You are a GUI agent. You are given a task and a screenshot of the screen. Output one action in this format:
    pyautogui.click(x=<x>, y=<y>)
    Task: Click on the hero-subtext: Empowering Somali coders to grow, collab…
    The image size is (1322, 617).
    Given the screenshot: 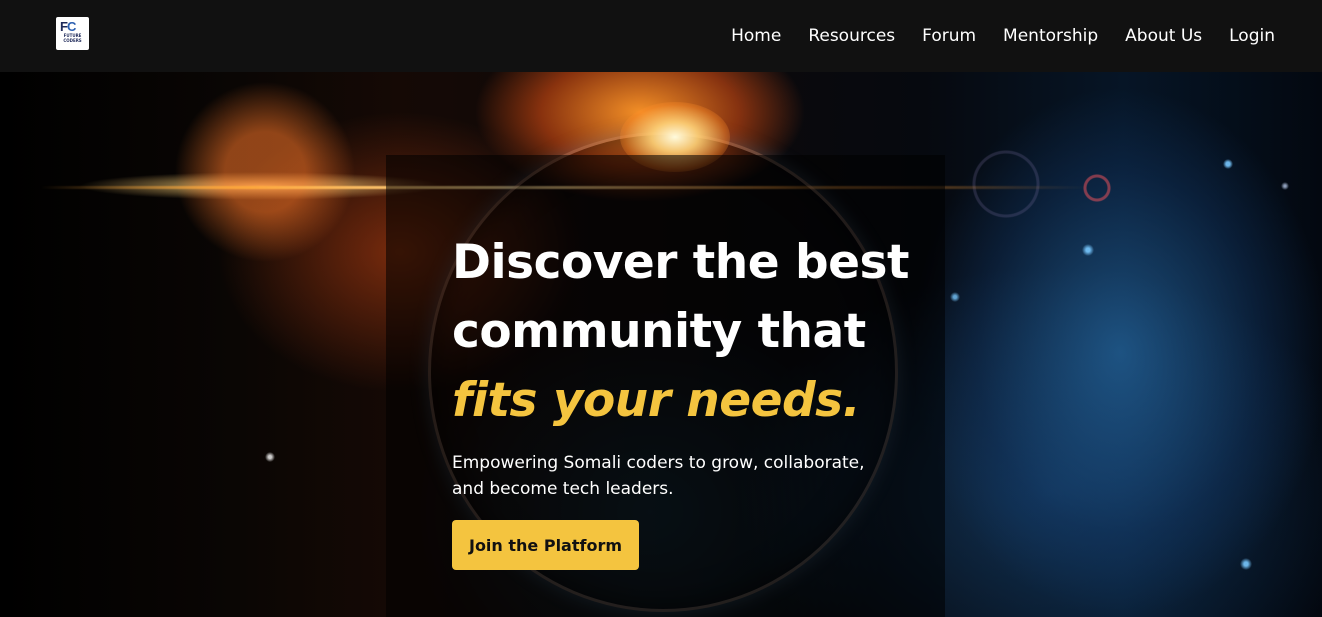 What is the action you would take?
    pyautogui.click(x=658, y=476)
    